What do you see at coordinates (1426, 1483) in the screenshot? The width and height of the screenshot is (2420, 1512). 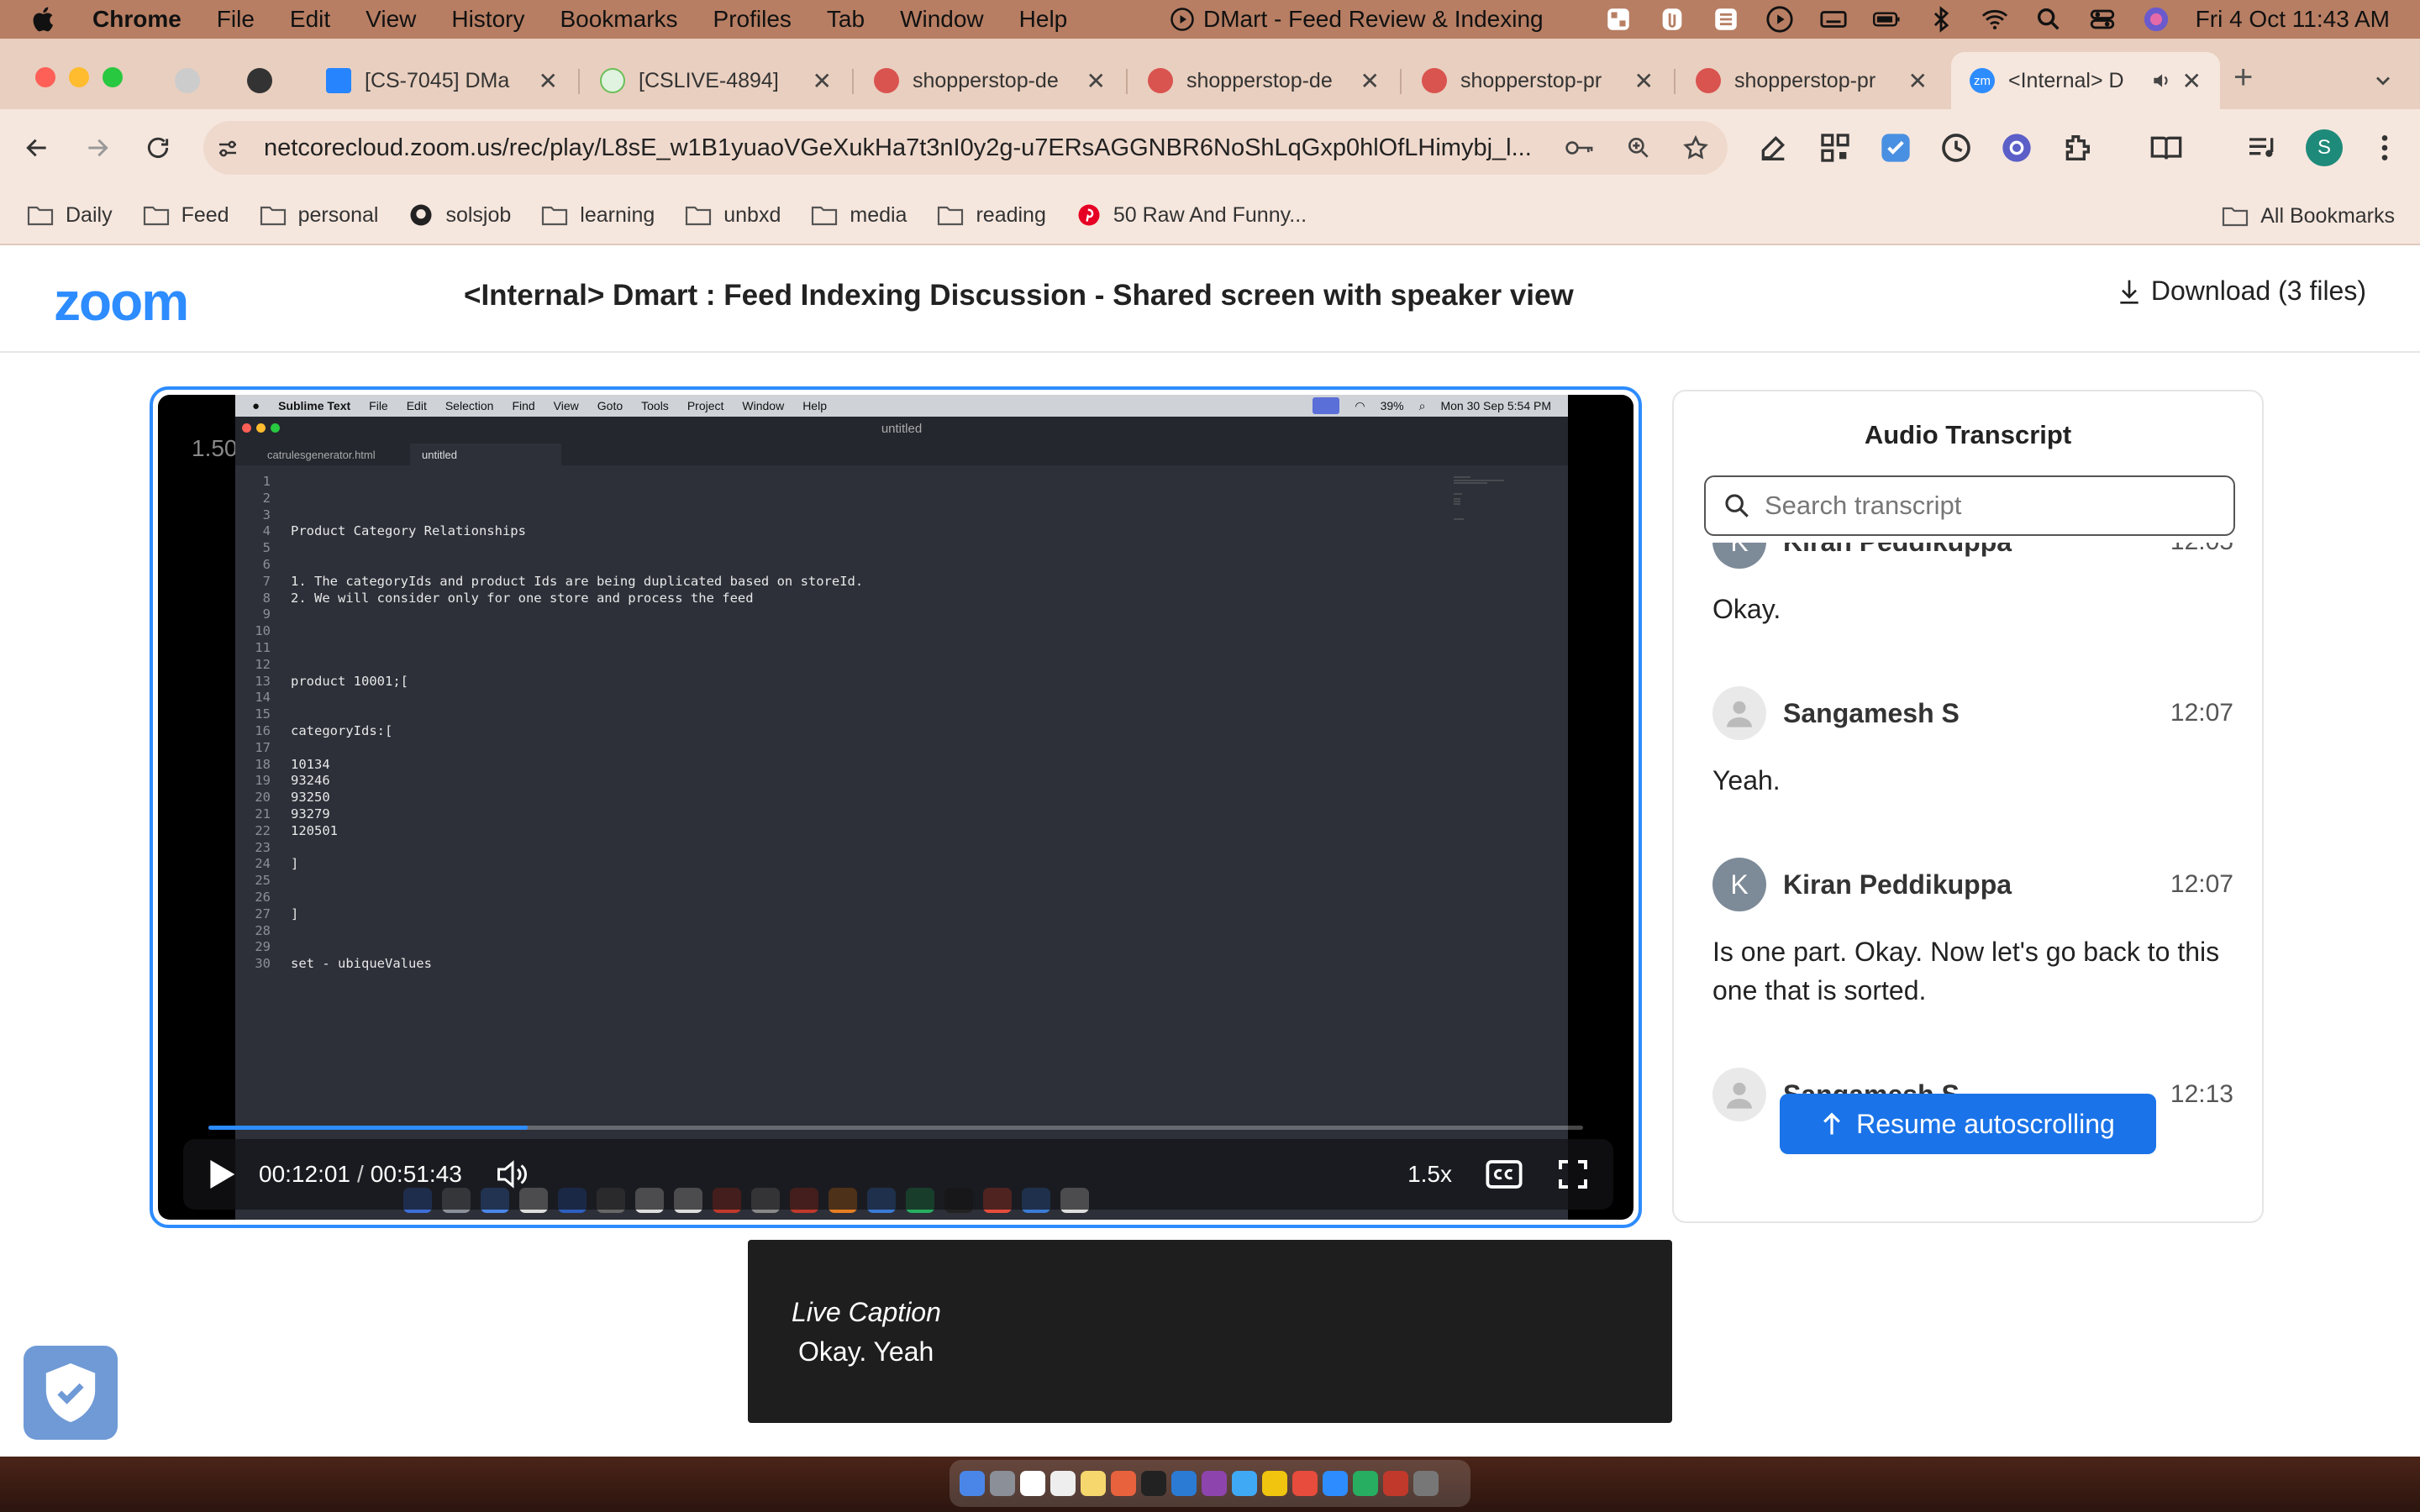 I see `trash-icon` at bounding box center [1426, 1483].